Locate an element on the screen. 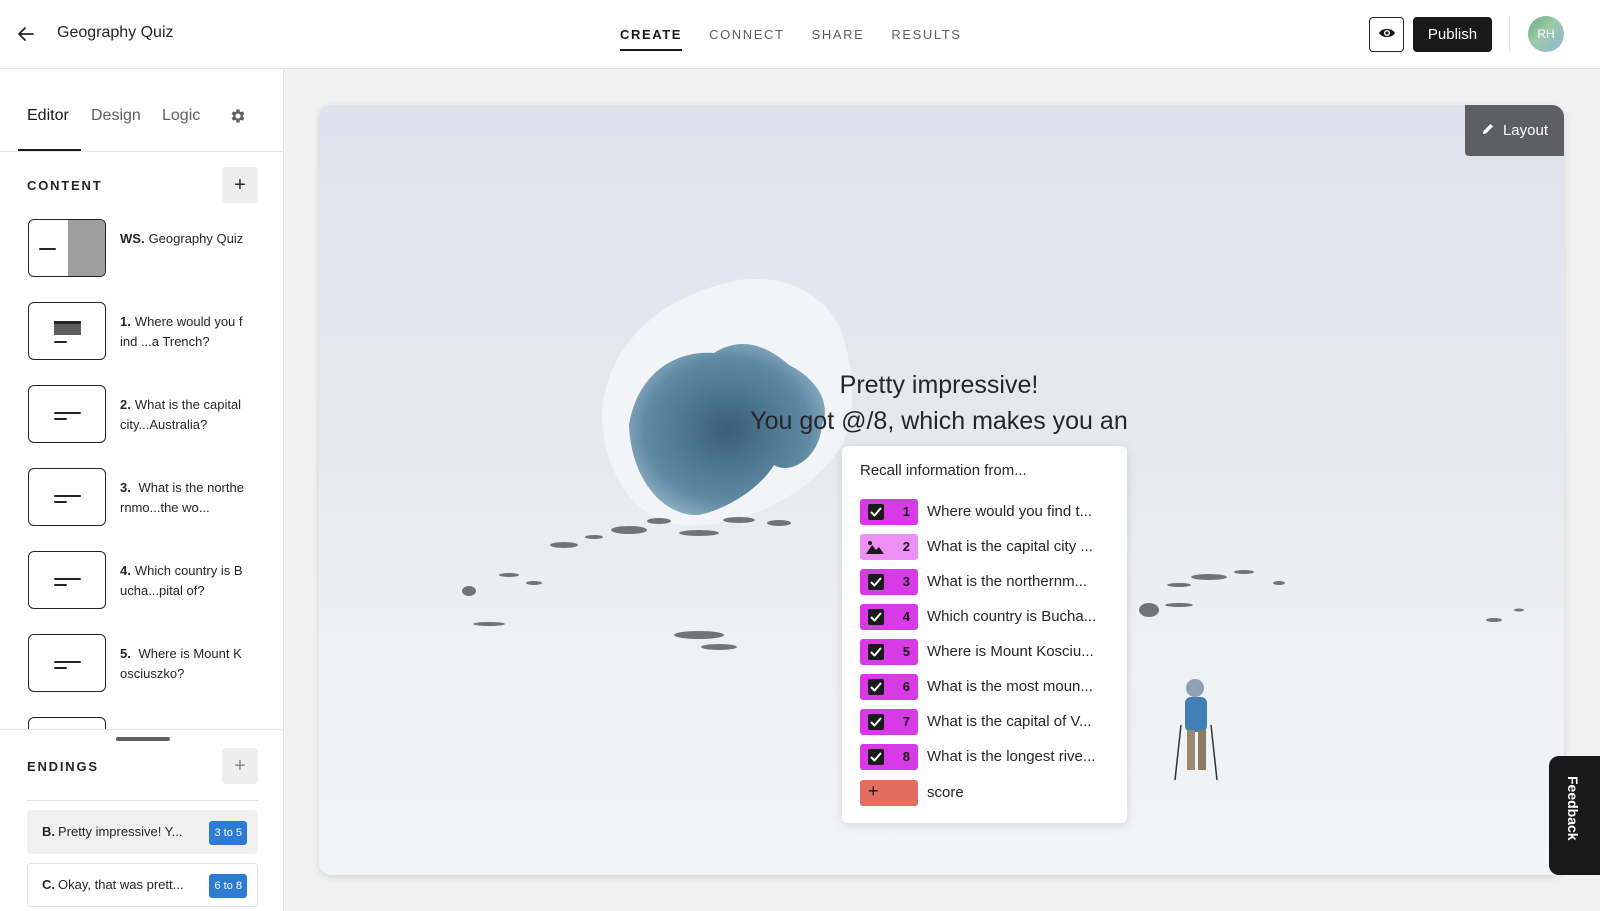 The height and width of the screenshot is (911, 1600). list-item-question: 4. Which country is Bucha...pital of? is located at coordinates (141, 581).